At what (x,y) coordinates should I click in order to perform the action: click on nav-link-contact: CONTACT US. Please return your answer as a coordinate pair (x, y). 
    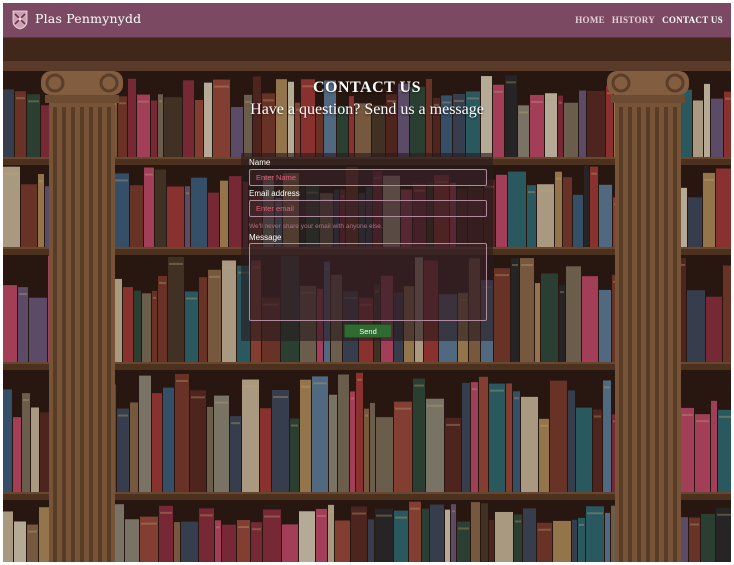
    Looking at the image, I should click on (692, 20).